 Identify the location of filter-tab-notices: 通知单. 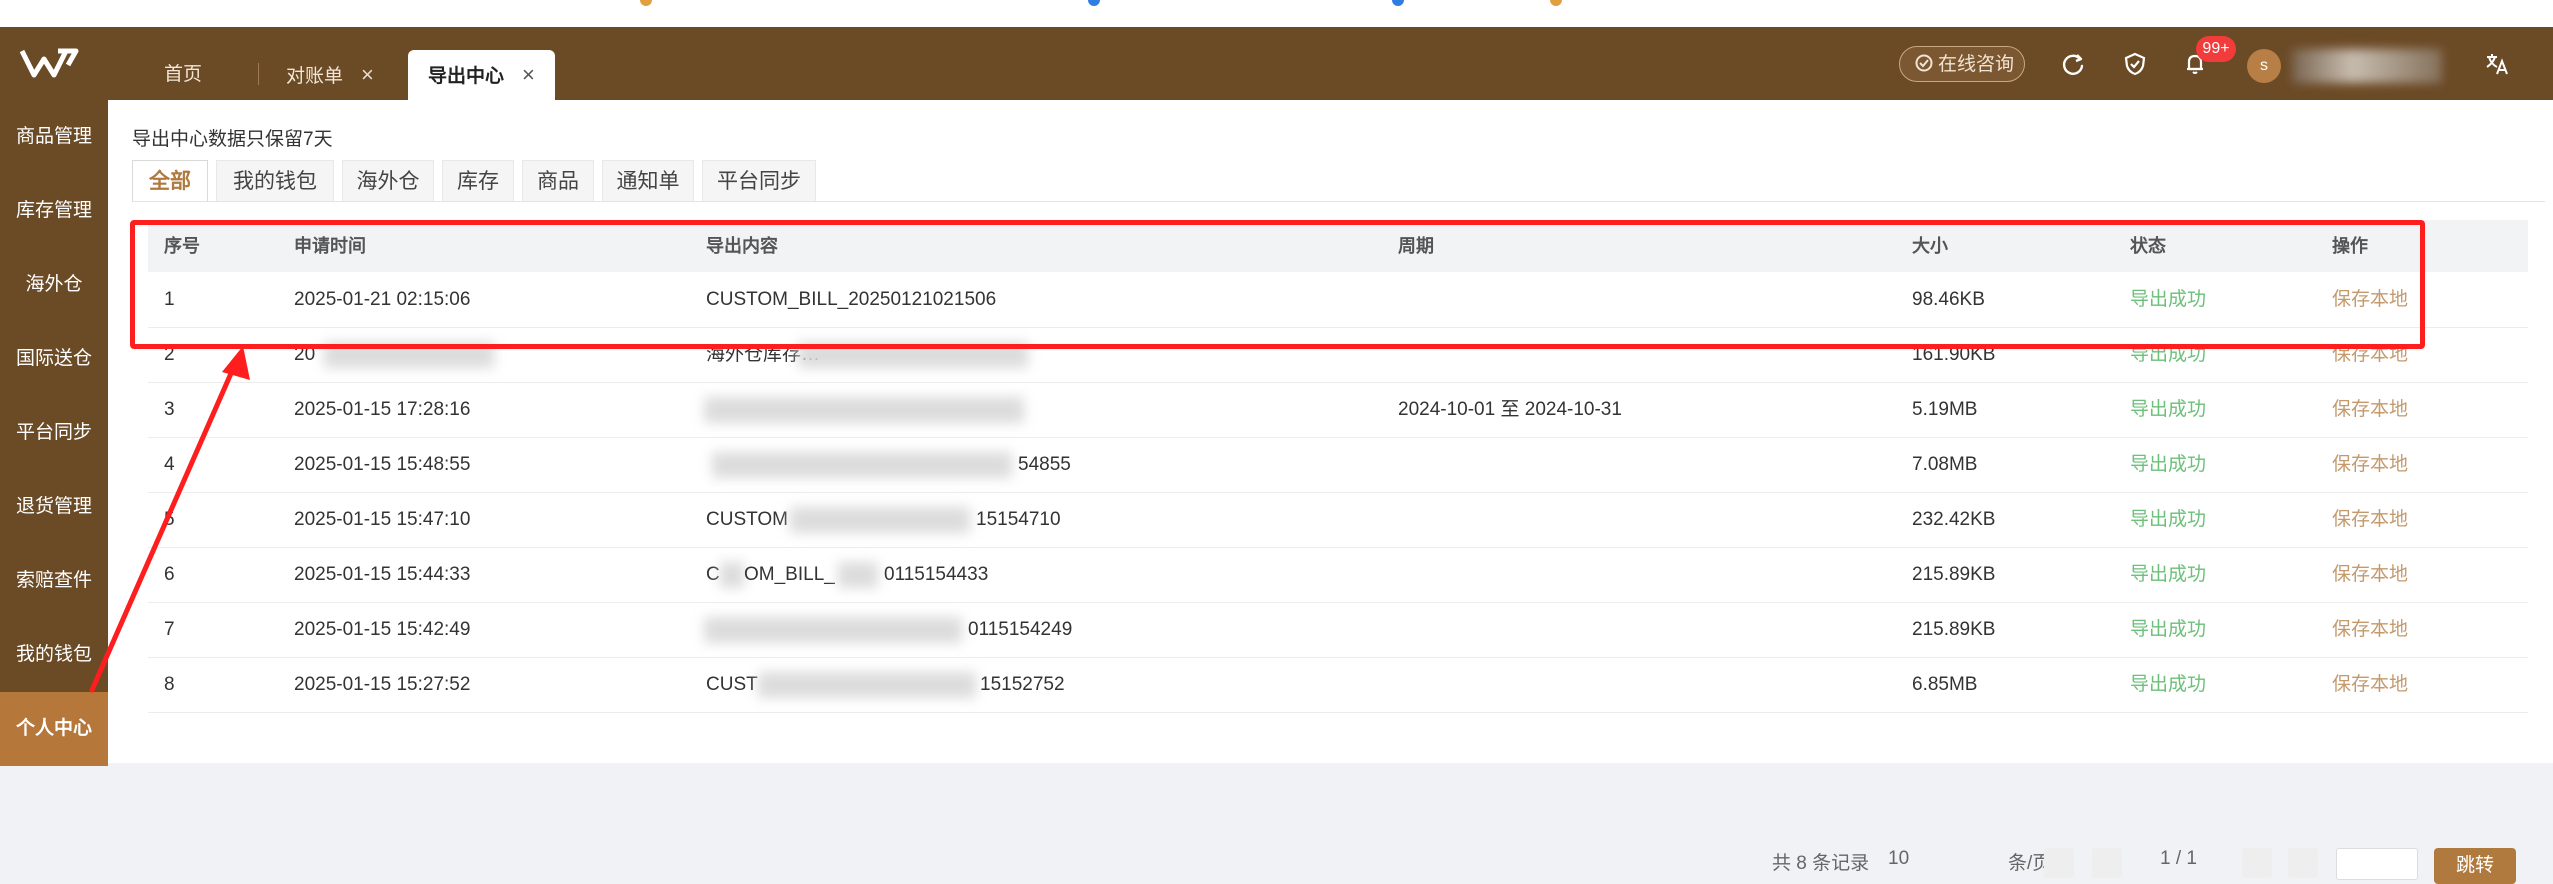
(648, 181).